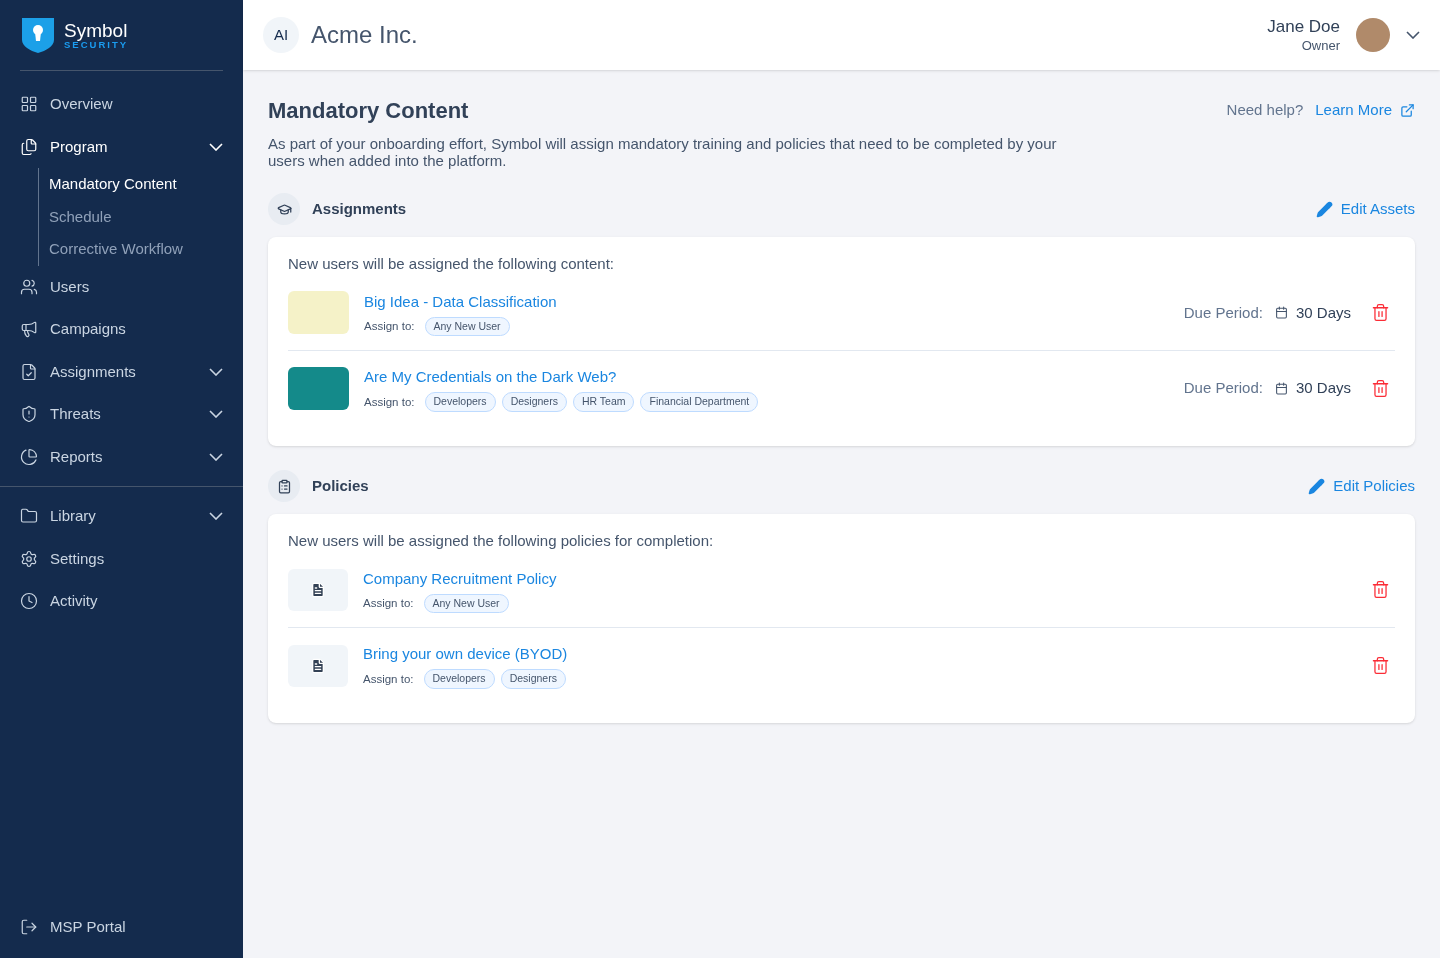  I want to click on clock-icon, so click(29, 601).